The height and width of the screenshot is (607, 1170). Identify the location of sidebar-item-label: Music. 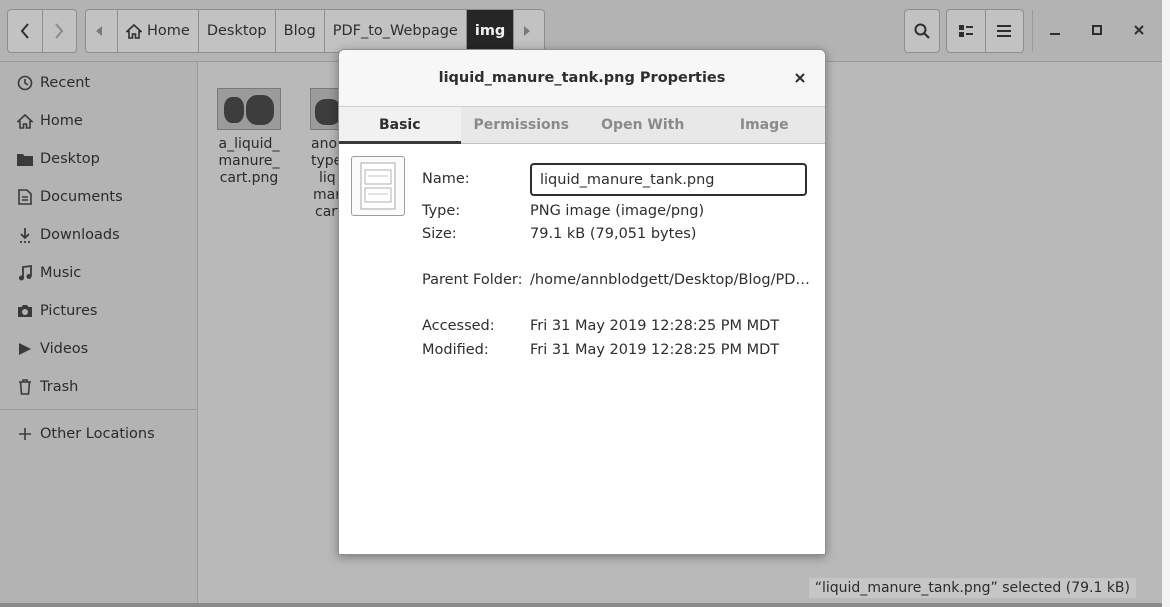
(61, 273).